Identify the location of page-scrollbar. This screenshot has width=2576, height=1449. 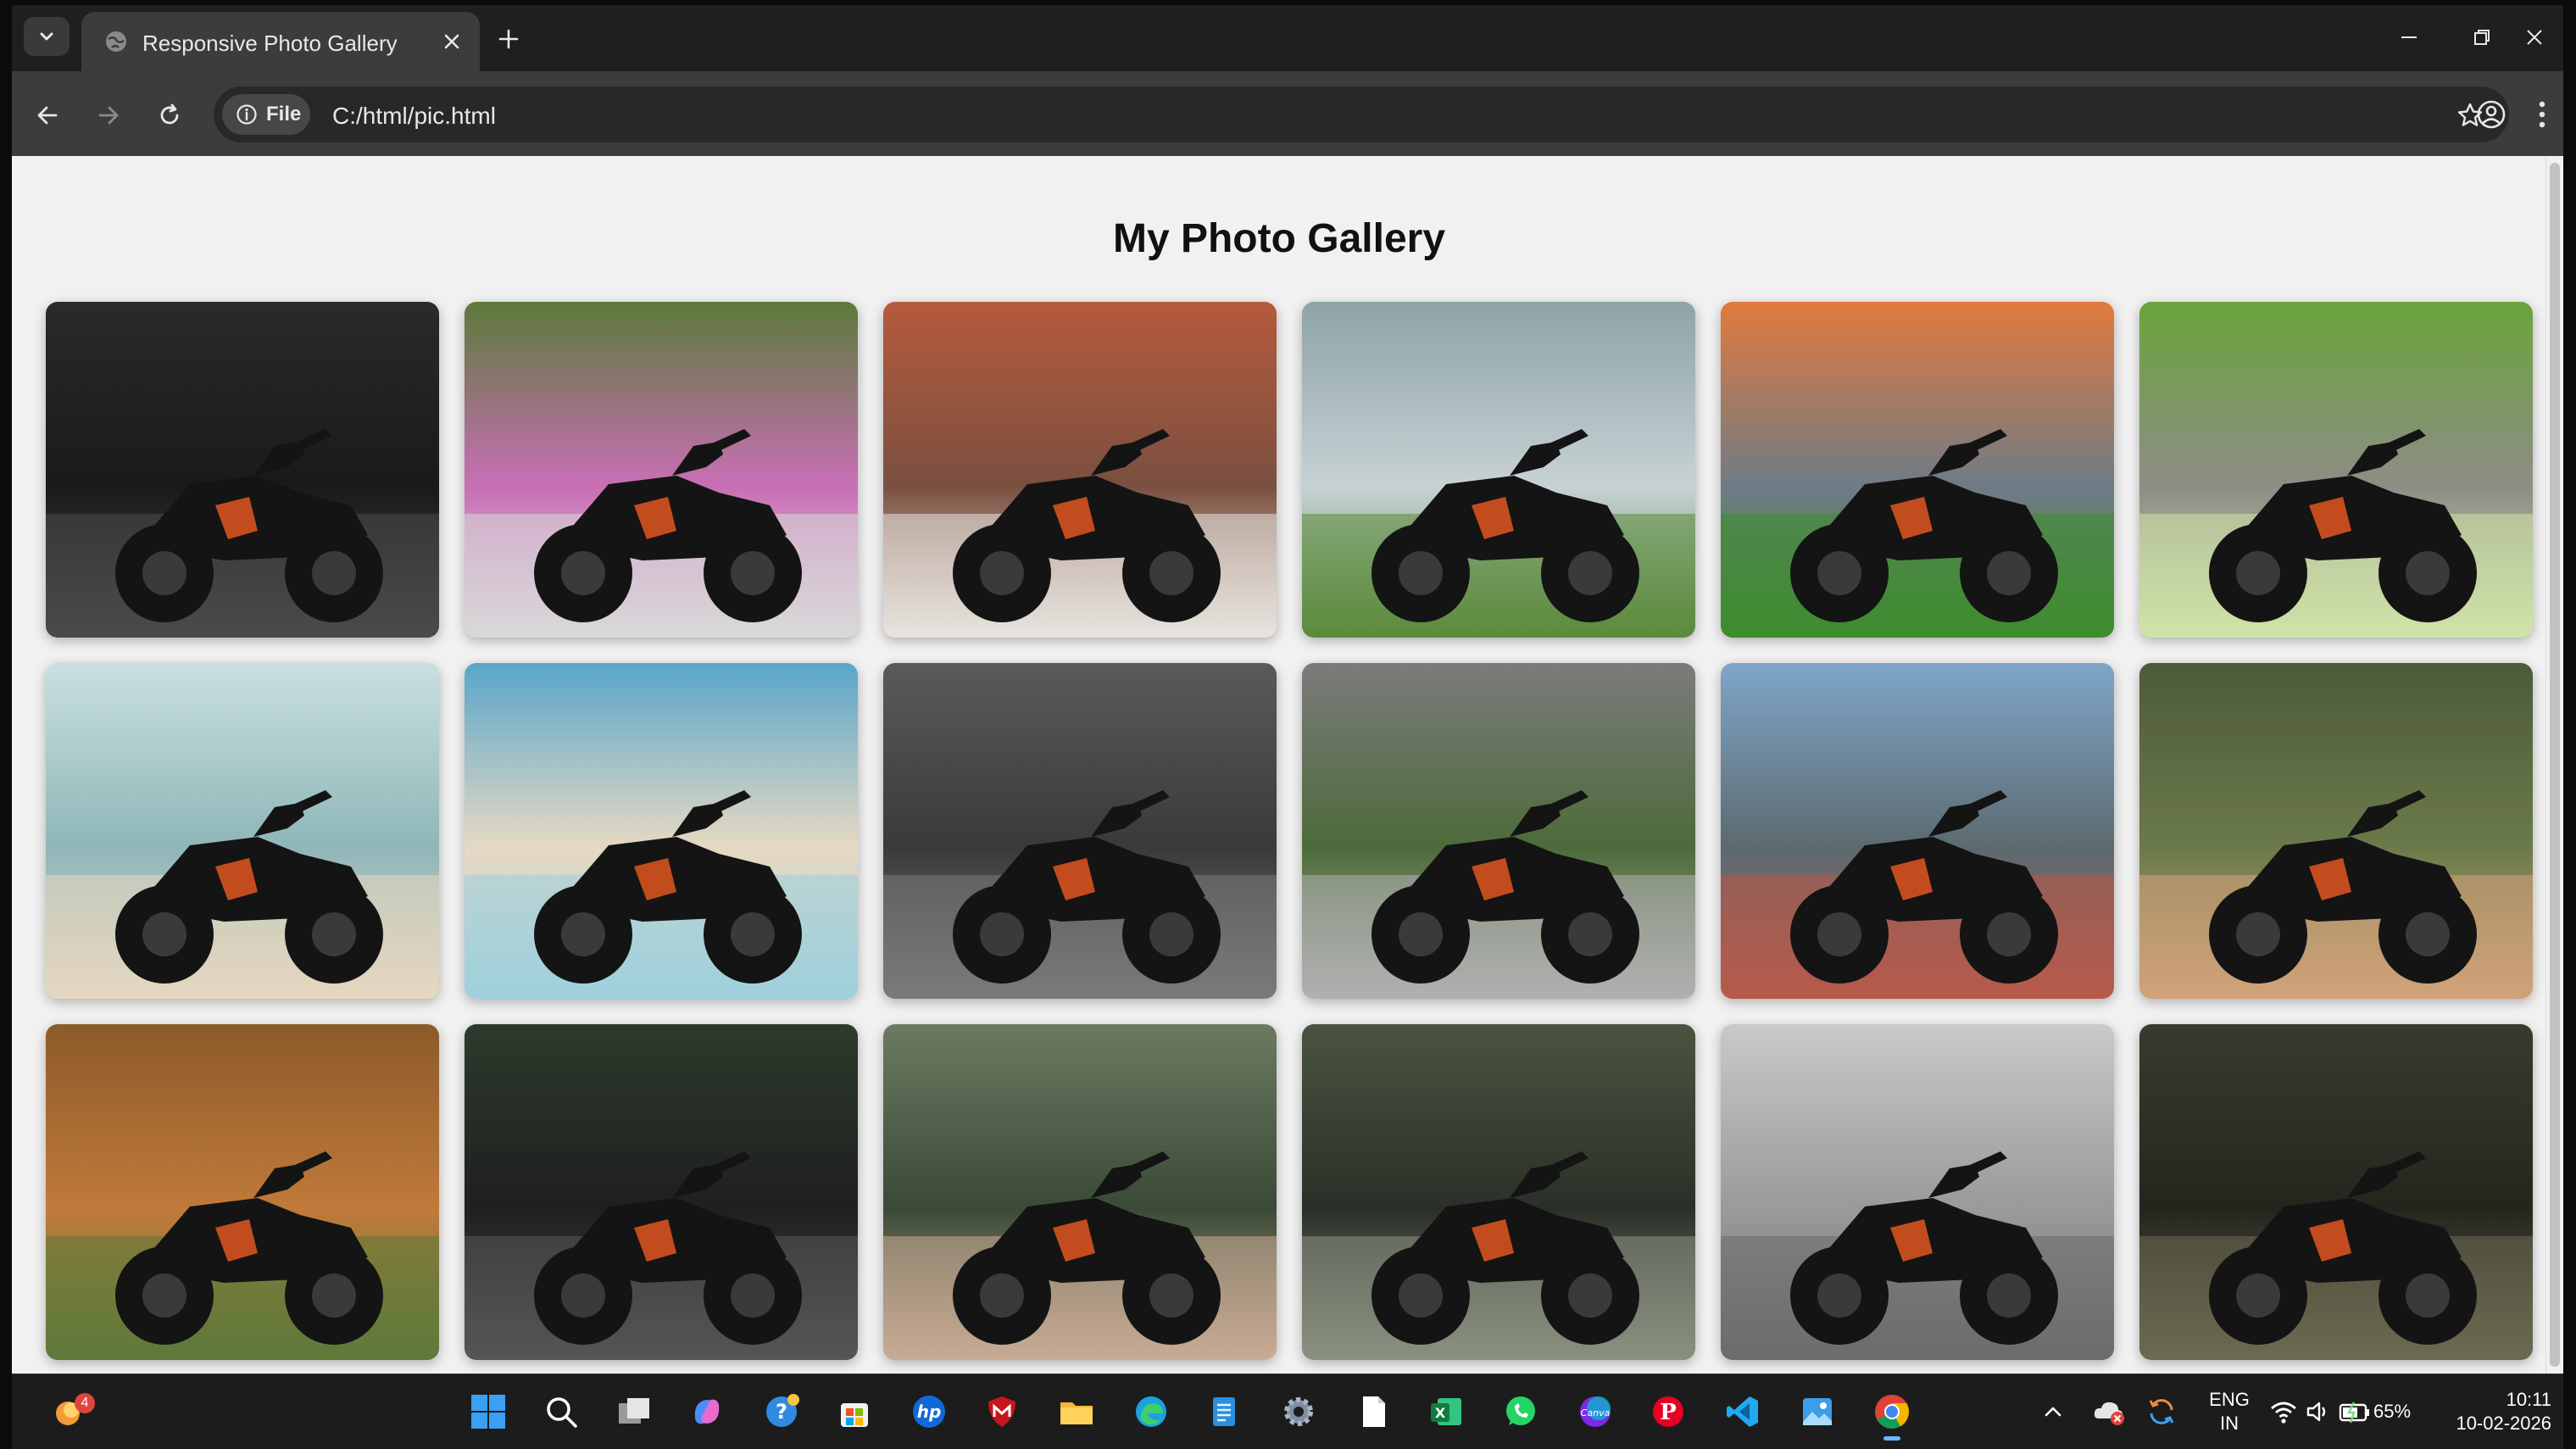
(2554, 765).